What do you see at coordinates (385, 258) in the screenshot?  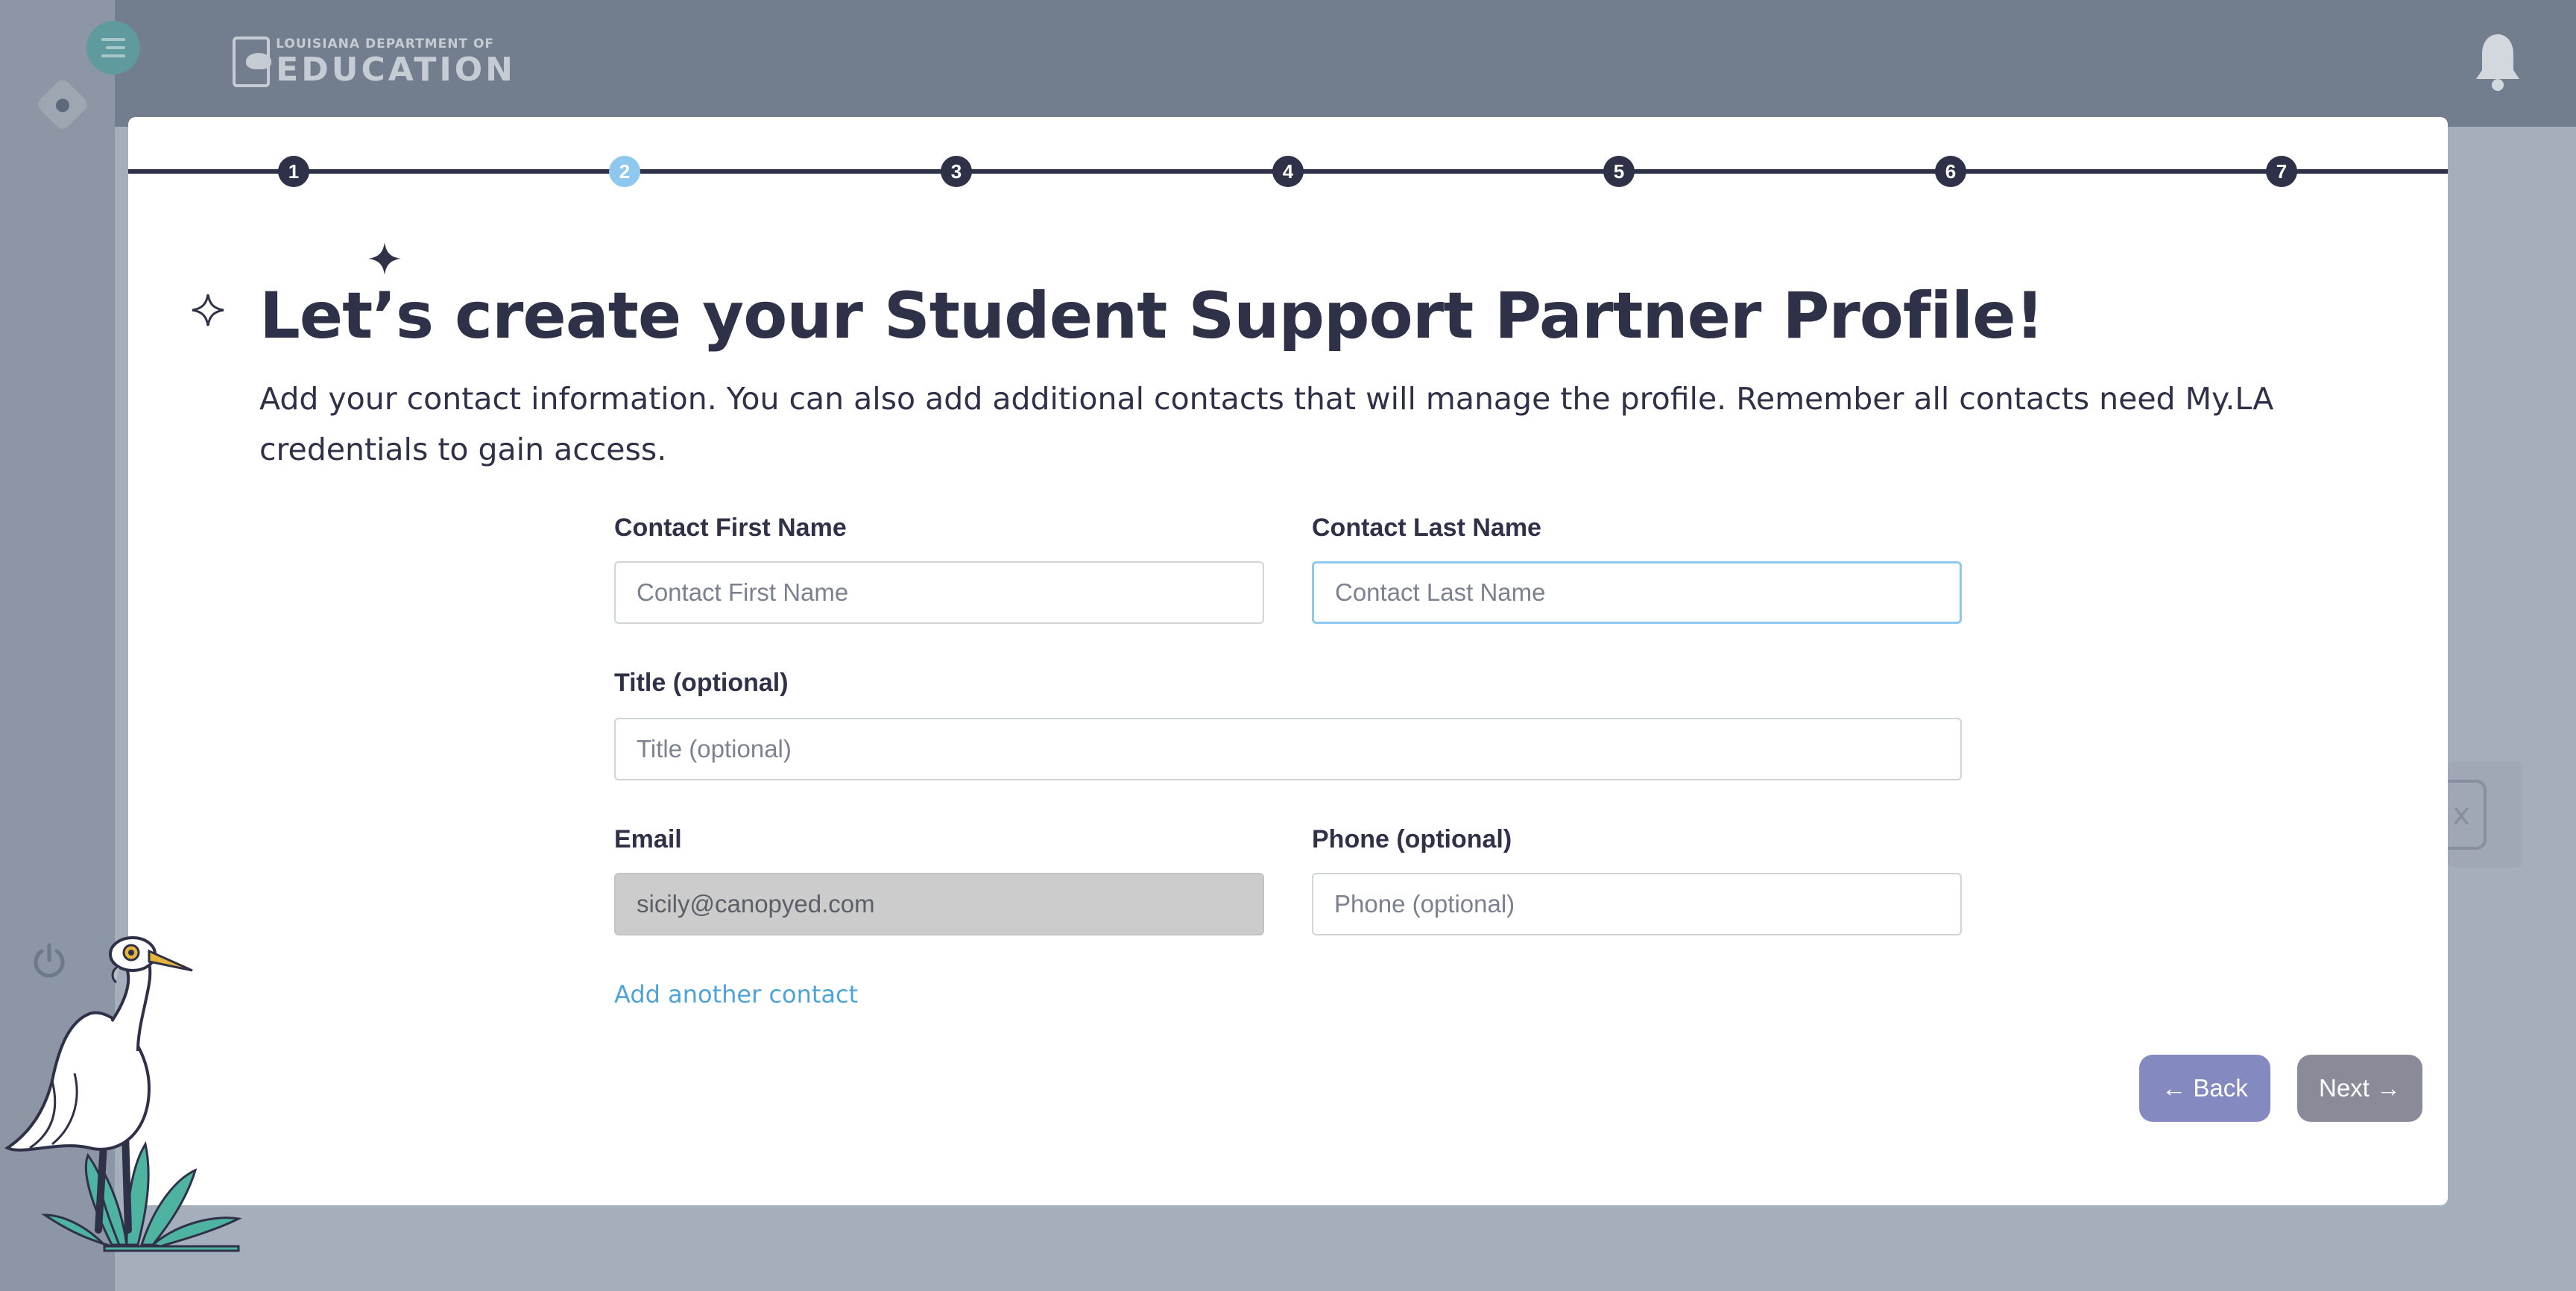 I see `sparkle-icon` at bounding box center [385, 258].